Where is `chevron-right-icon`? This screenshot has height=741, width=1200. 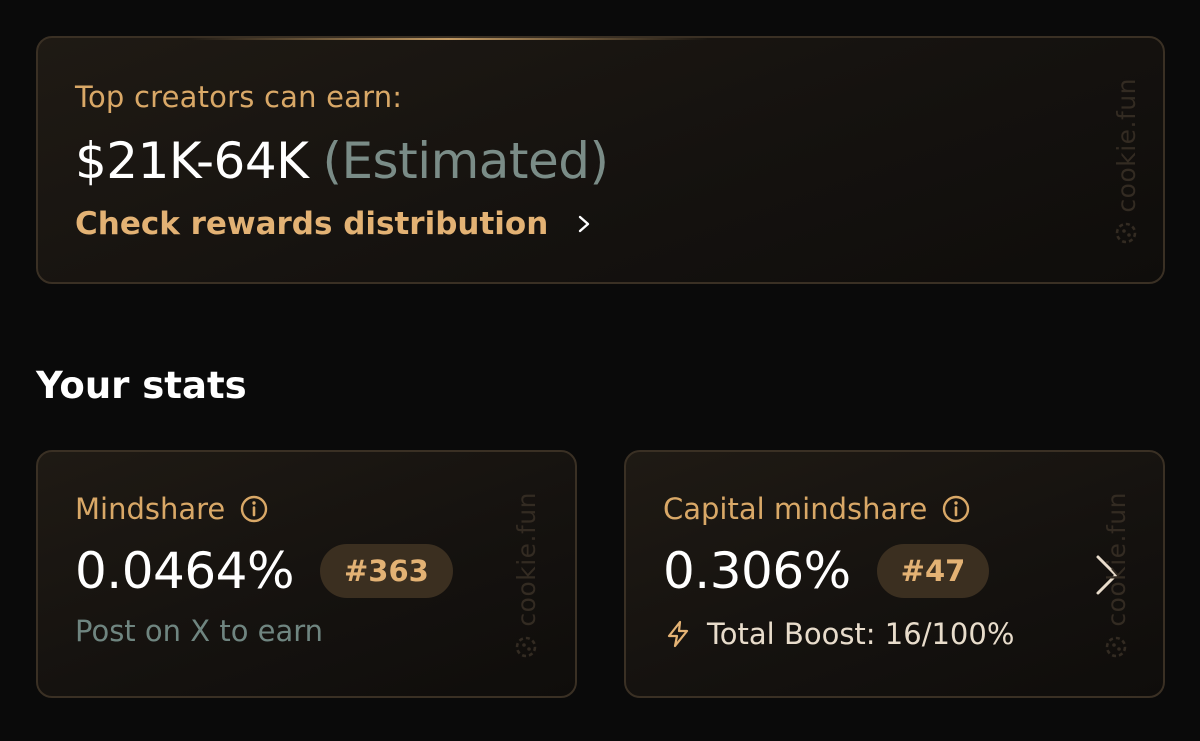 chevron-right-icon is located at coordinates (584, 224).